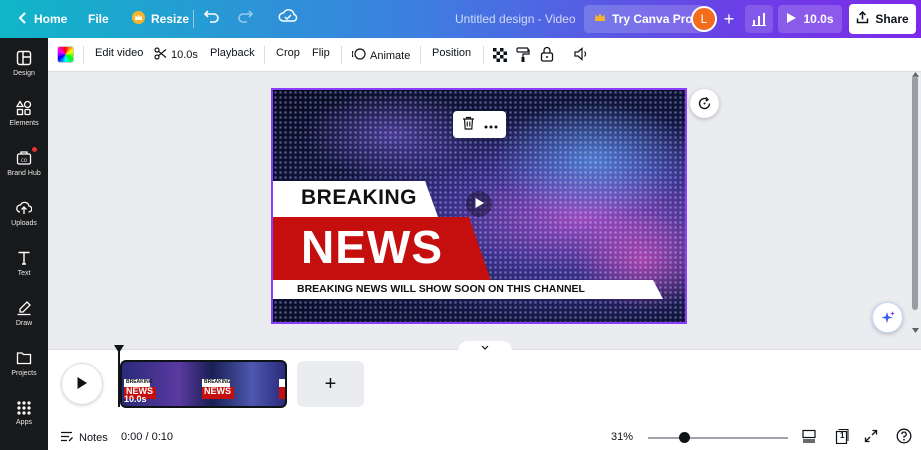 This screenshot has width=921, height=450. I want to click on trash-icon, so click(468, 124).